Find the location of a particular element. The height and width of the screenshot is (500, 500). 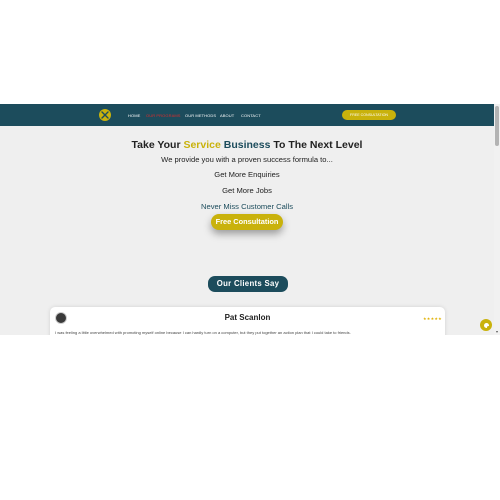

nav-item-our-programs: OUR PROGRAMS is located at coordinates (163, 115).